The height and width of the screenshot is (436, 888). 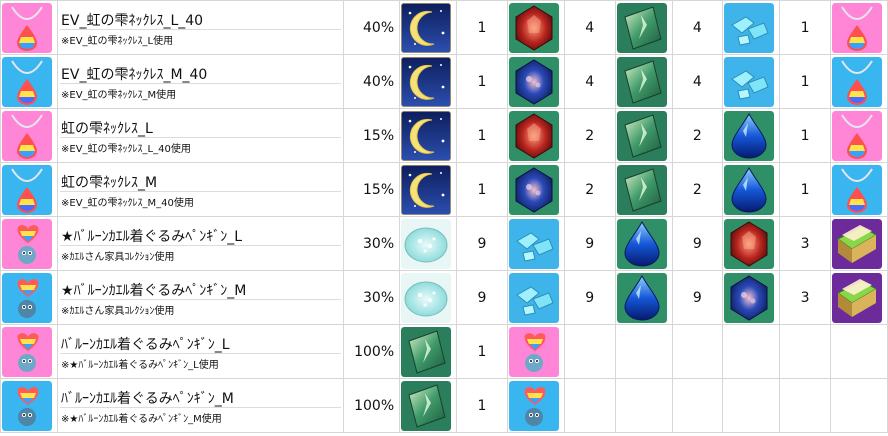 What do you see at coordinates (29, 189) in the screenshot?
I see `item-image-cell` at bounding box center [29, 189].